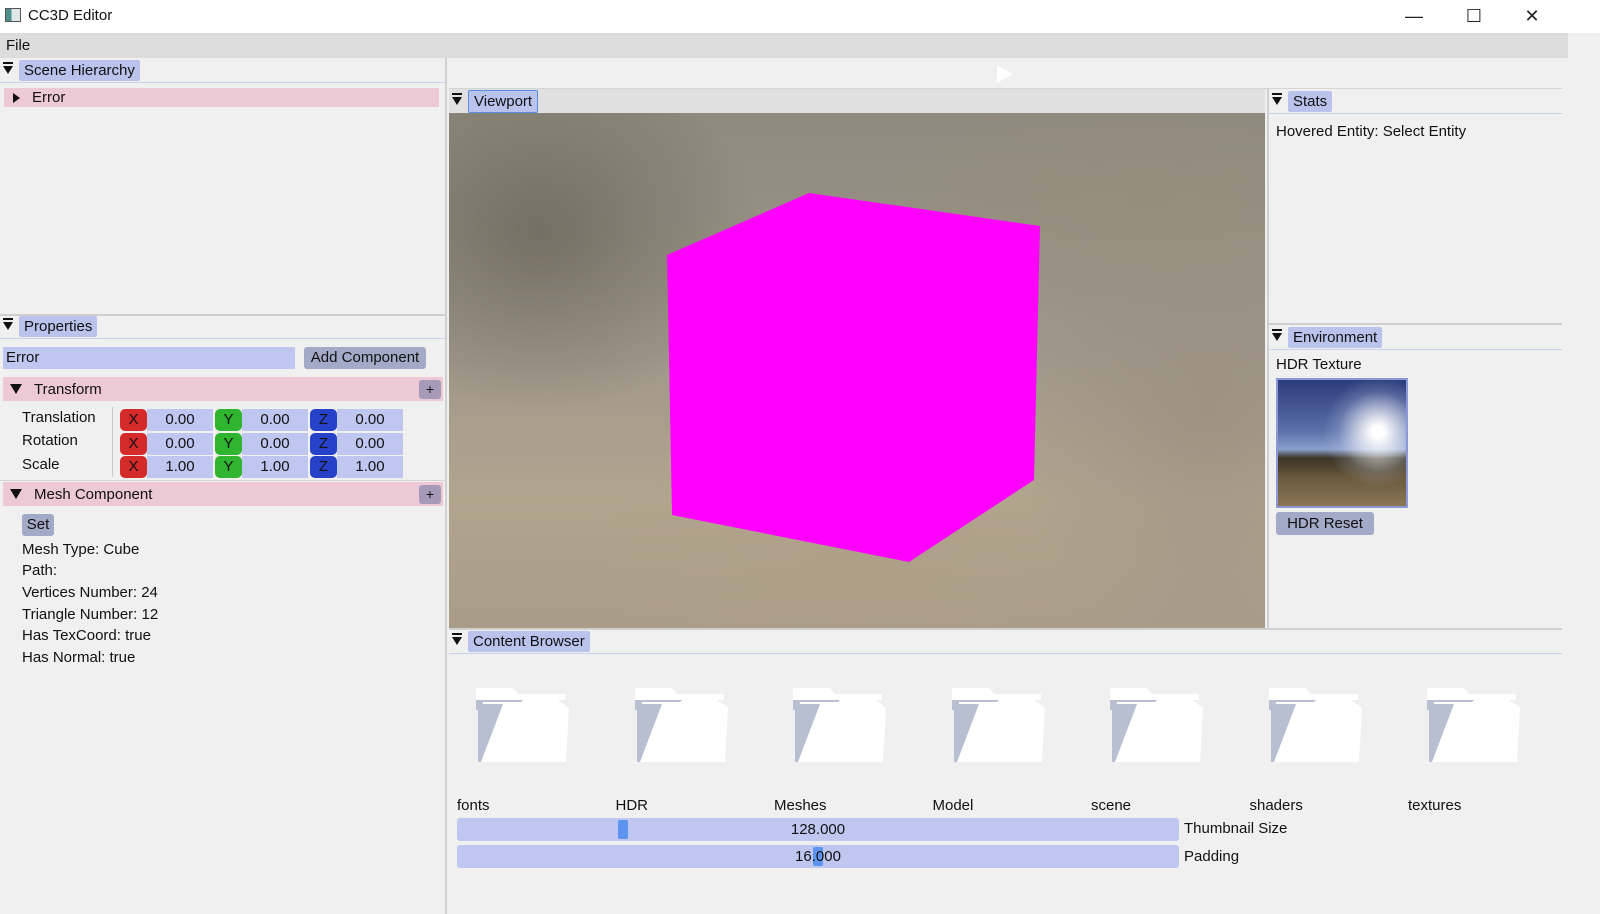 This screenshot has height=914, width=1600. Describe the element at coordinates (275, 444) in the screenshot. I see `rotation-y-field: 0.00` at that location.